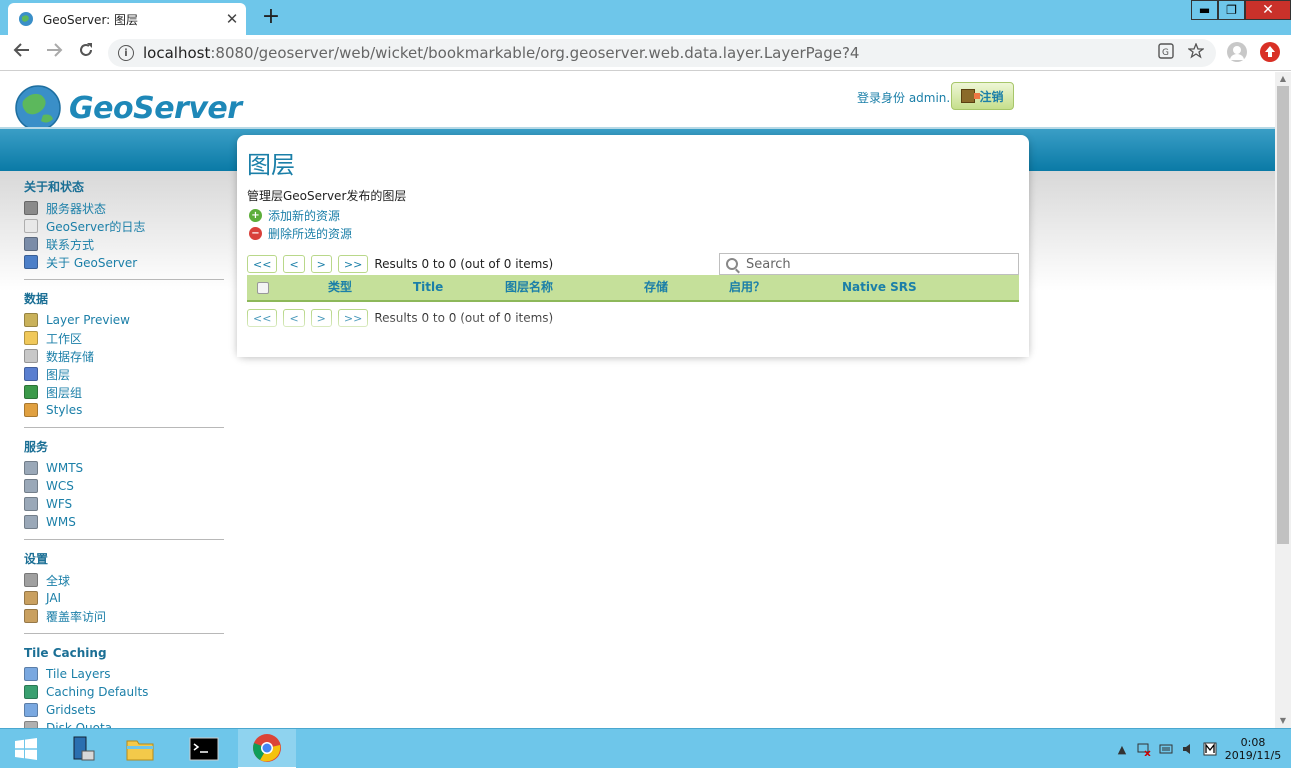 This screenshot has width=1291, height=768. I want to click on sidebar-item: 服务器状态, so click(124, 208).